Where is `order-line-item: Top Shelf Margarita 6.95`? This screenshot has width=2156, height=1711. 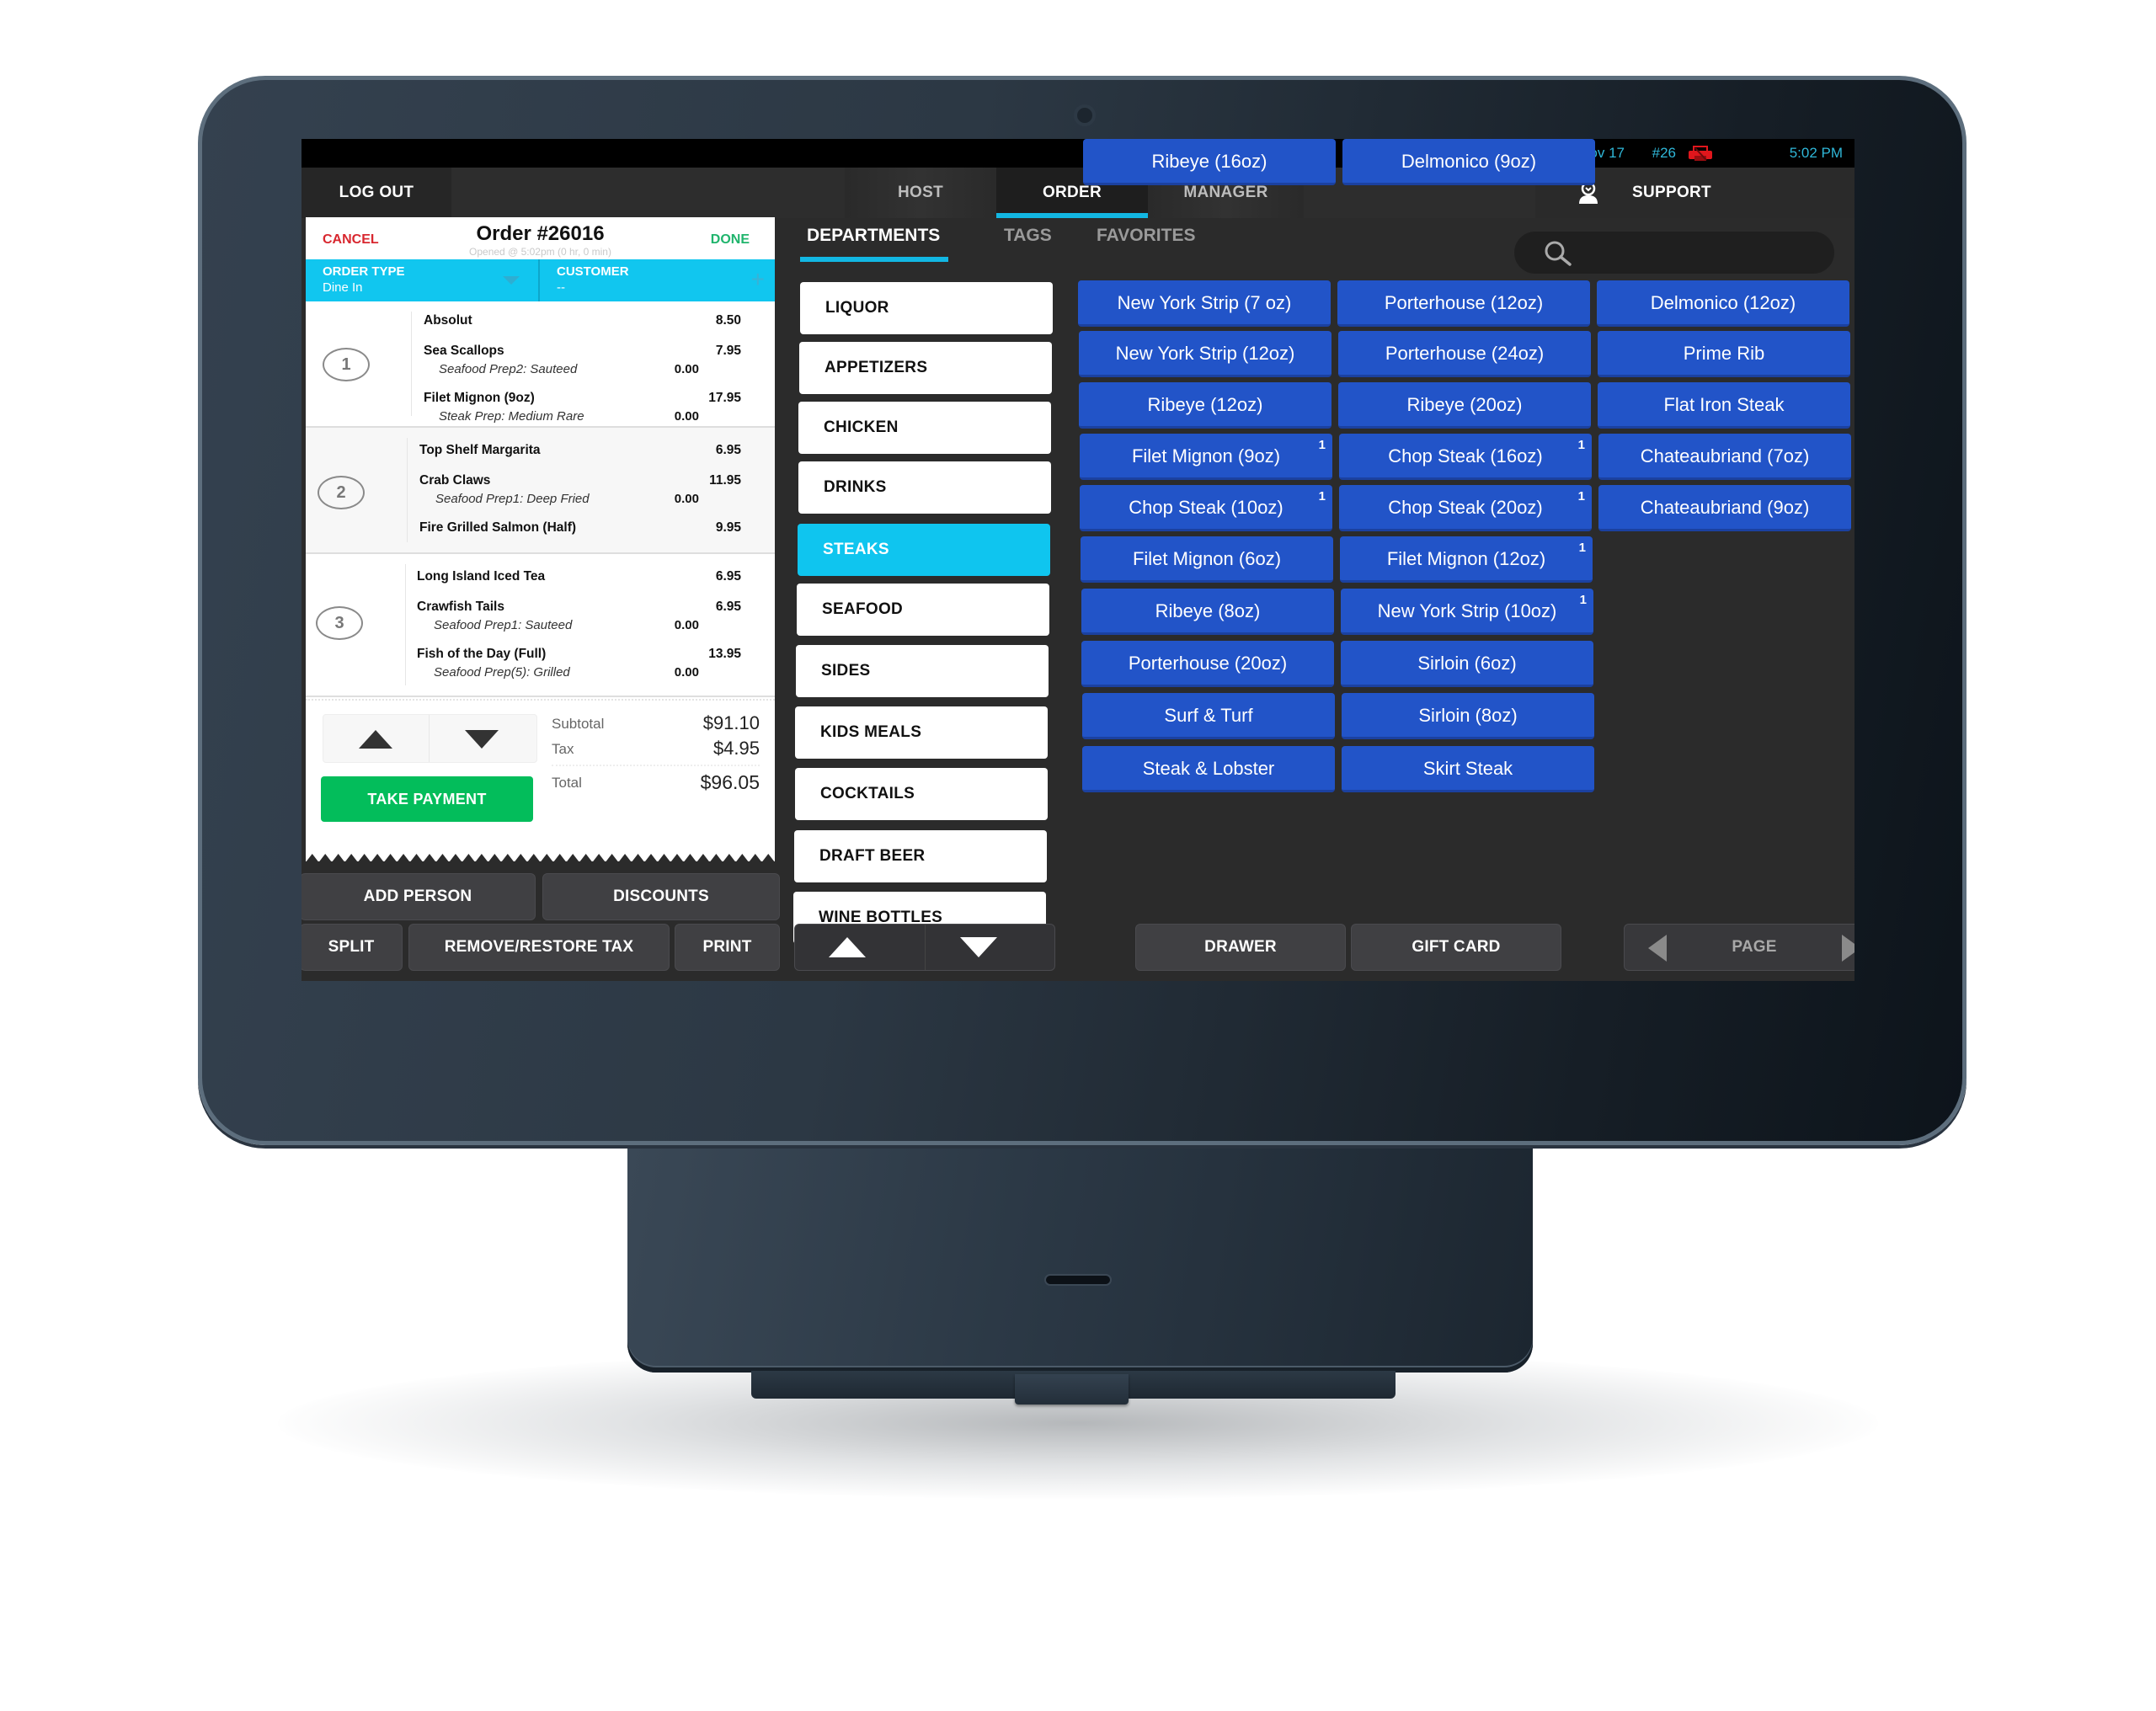 order-line-item: Top Shelf Margarita 6.95 is located at coordinates (580, 450).